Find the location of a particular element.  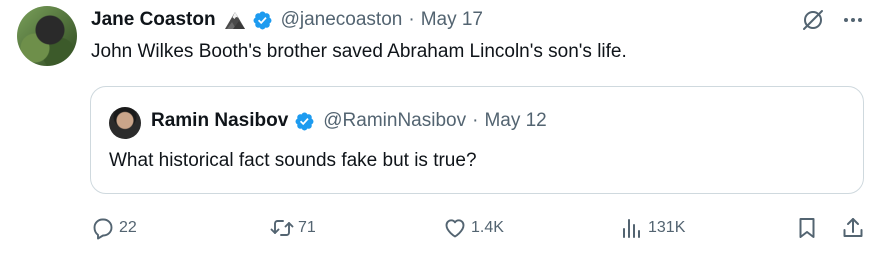

reply-count: 22 is located at coordinates (128, 227).